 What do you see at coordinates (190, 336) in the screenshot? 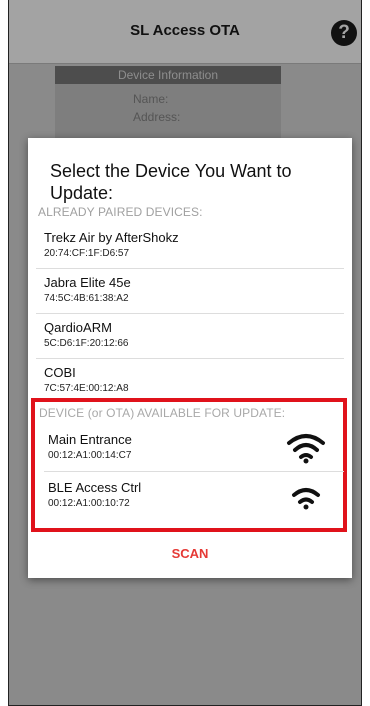
I see `paired-device-row: QardioARM 5C:D6:1F:20:12:66` at bounding box center [190, 336].